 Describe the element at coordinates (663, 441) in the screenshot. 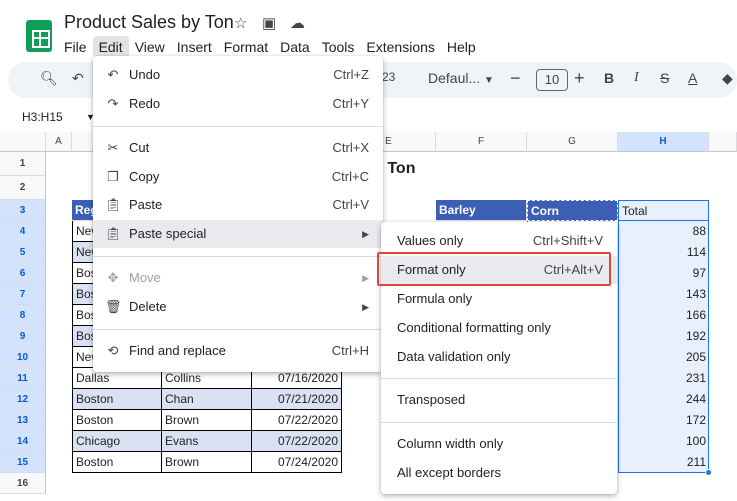

I see `cell-total: 100` at that location.